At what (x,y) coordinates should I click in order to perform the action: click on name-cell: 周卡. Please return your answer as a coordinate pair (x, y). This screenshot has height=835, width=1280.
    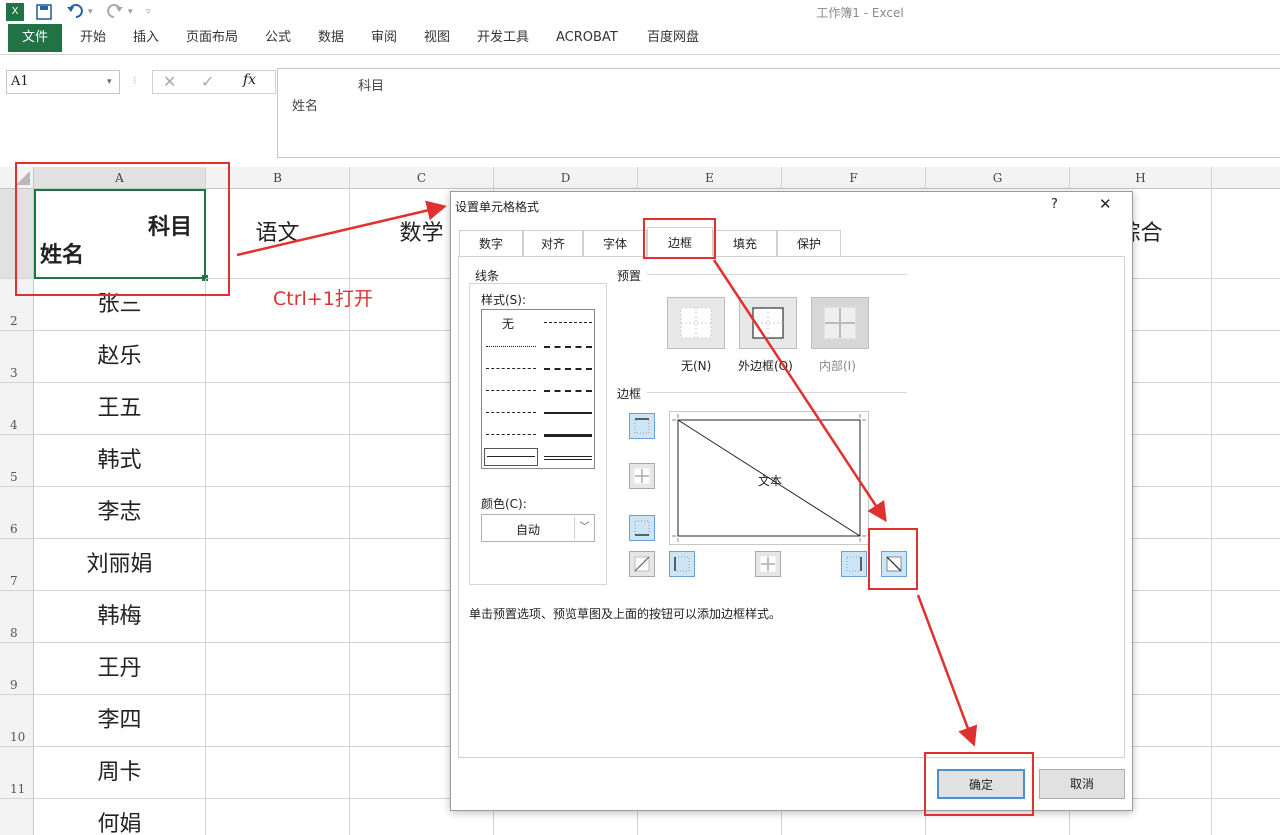
    Looking at the image, I should click on (120, 773).